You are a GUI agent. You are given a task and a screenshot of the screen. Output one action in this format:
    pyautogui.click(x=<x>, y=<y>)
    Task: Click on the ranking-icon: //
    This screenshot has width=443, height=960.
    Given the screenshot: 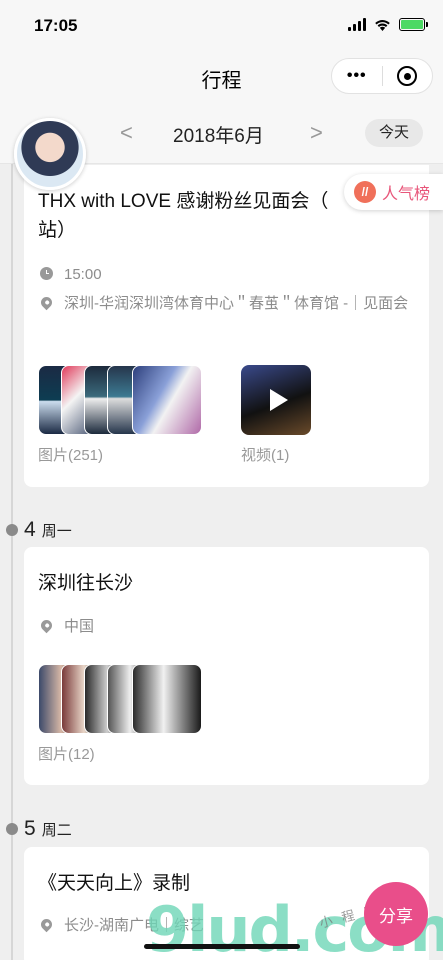 What is the action you would take?
    pyautogui.click(x=365, y=192)
    